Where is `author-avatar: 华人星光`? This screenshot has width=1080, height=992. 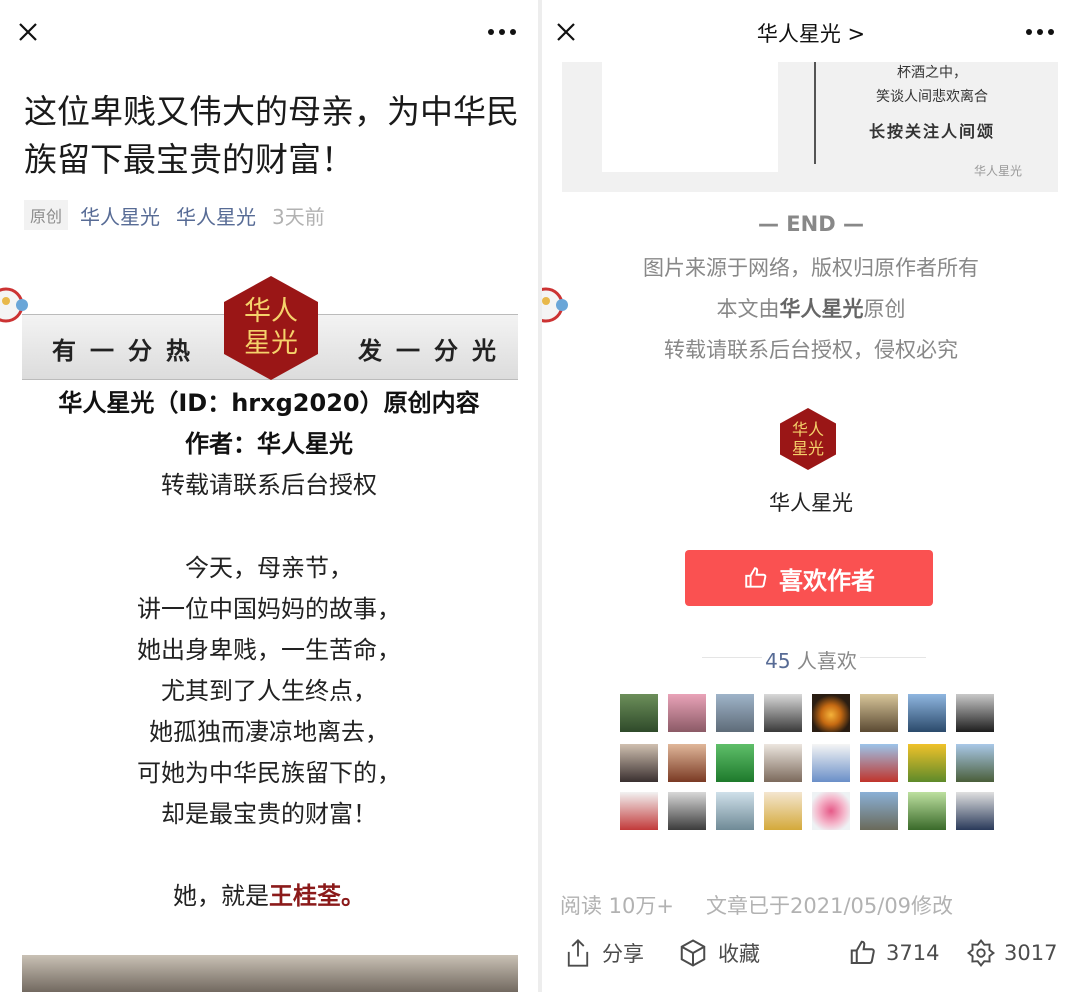 author-avatar: 华人星光 is located at coordinates (808, 439).